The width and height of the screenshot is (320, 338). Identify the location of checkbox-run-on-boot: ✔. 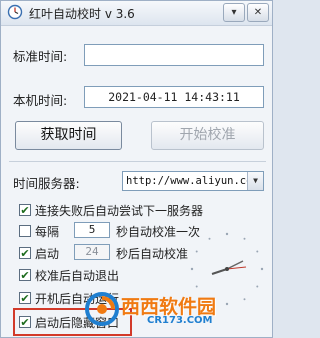
(25, 298).